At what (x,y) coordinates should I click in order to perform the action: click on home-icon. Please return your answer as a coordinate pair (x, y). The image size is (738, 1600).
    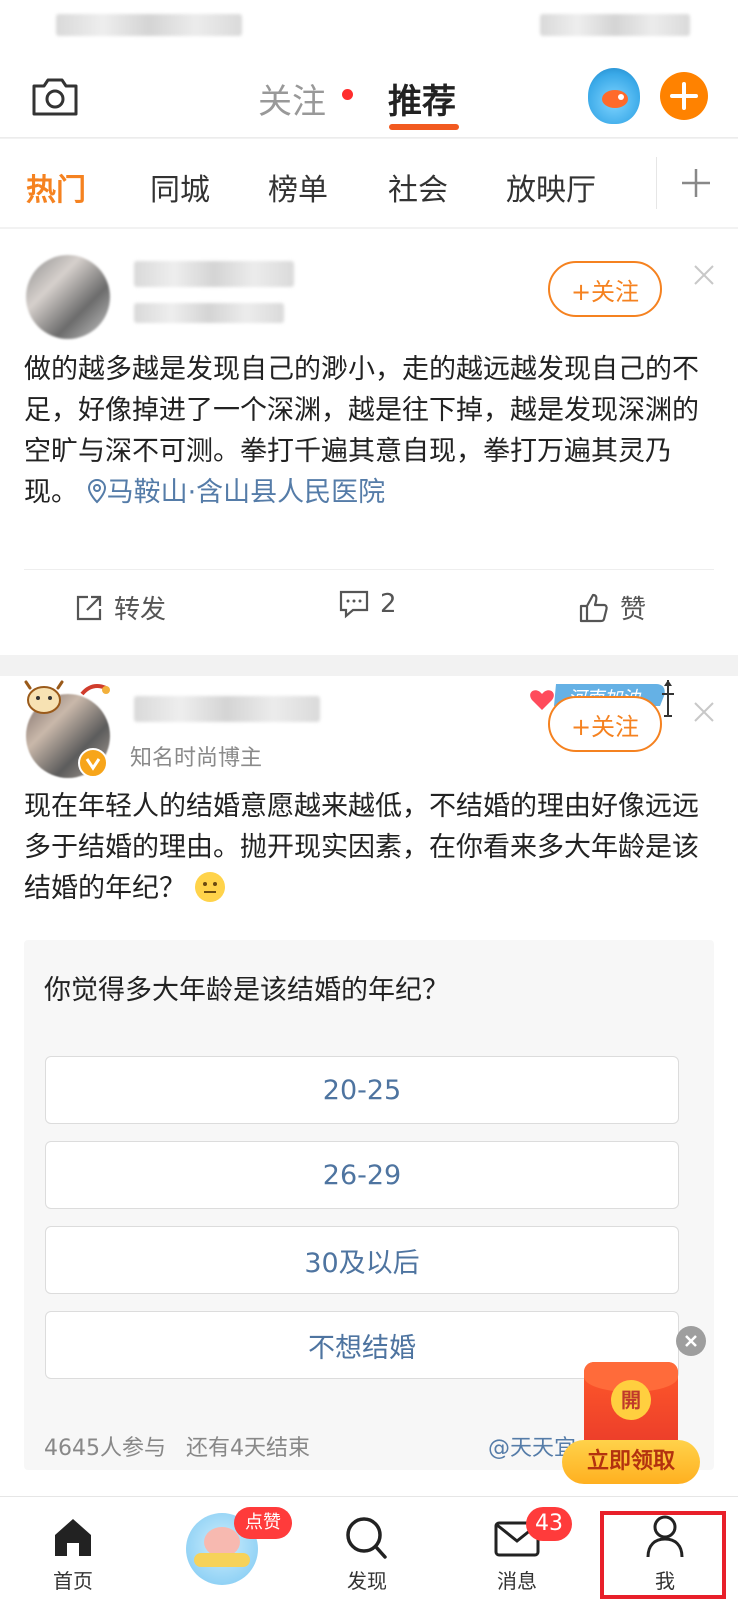
    Looking at the image, I should click on (73, 1537).